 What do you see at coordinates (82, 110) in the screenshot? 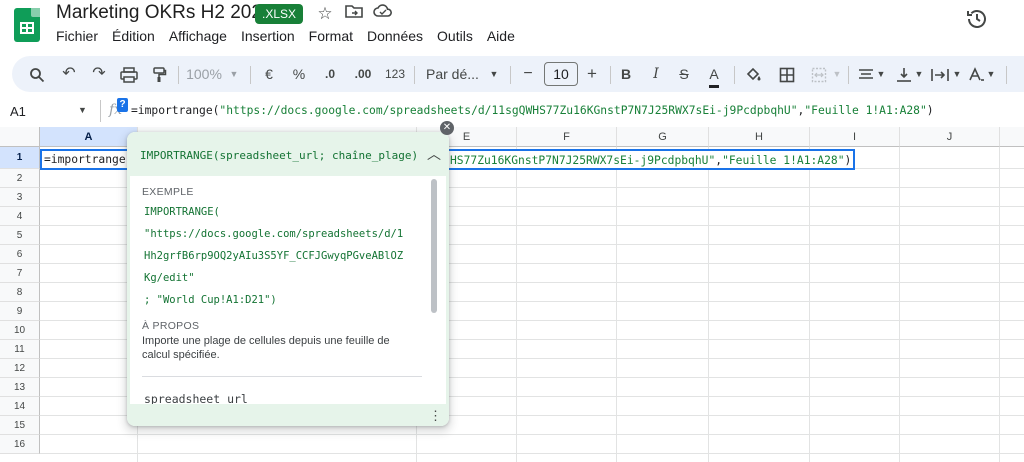
I see `name-box-dropdown-icon: ▼` at bounding box center [82, 110].